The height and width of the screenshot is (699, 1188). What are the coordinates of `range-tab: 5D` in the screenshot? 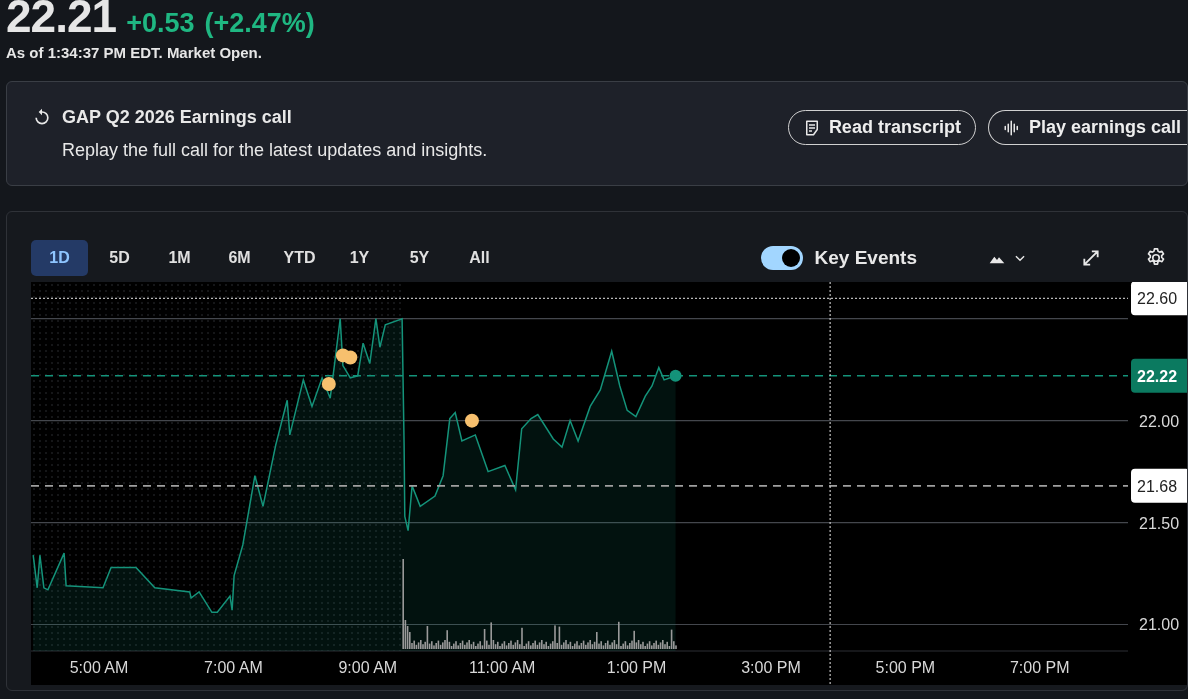 It's located at (119, 258).